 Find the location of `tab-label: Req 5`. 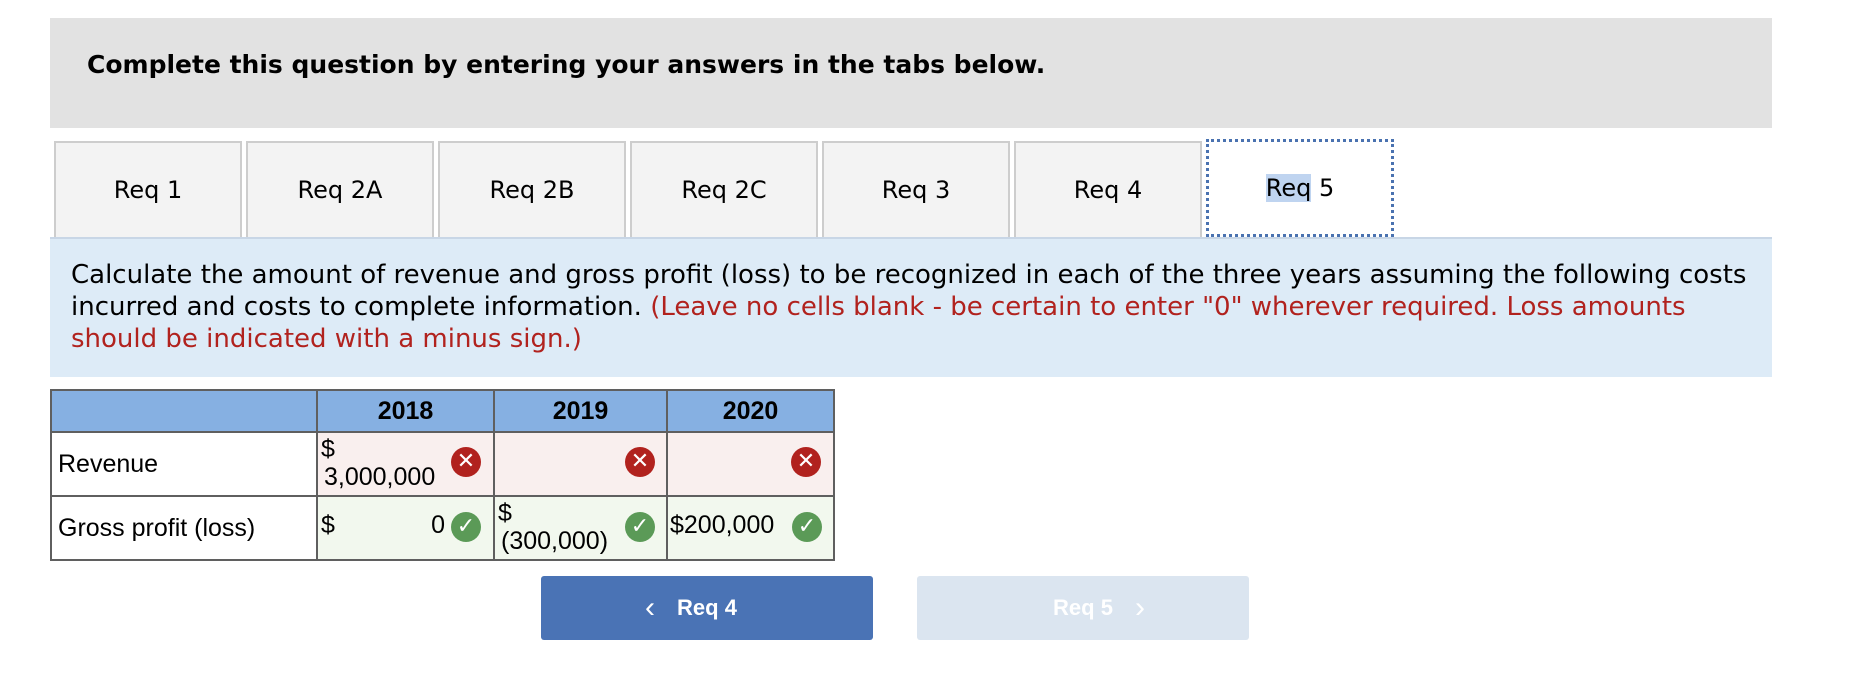

tab-label: Req 5 is located at coordinates (1300, 188).